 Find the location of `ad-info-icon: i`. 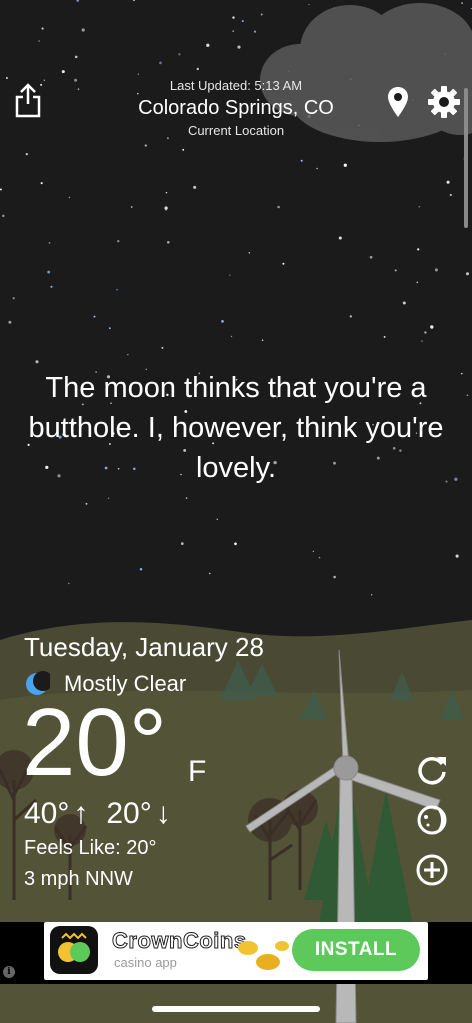

ad-info-icon: i is located at coordinates (9, 972).